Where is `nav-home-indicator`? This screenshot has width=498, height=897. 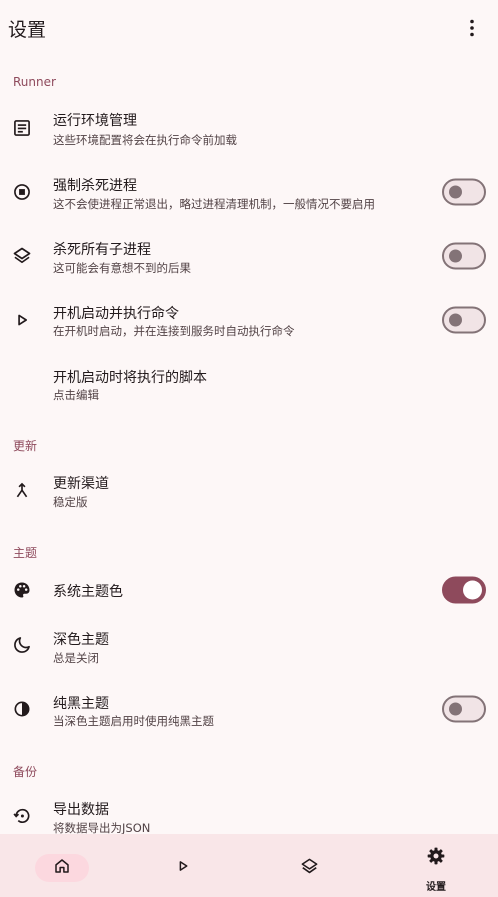
nav-home-indicator is located at coordinates (62, 868).